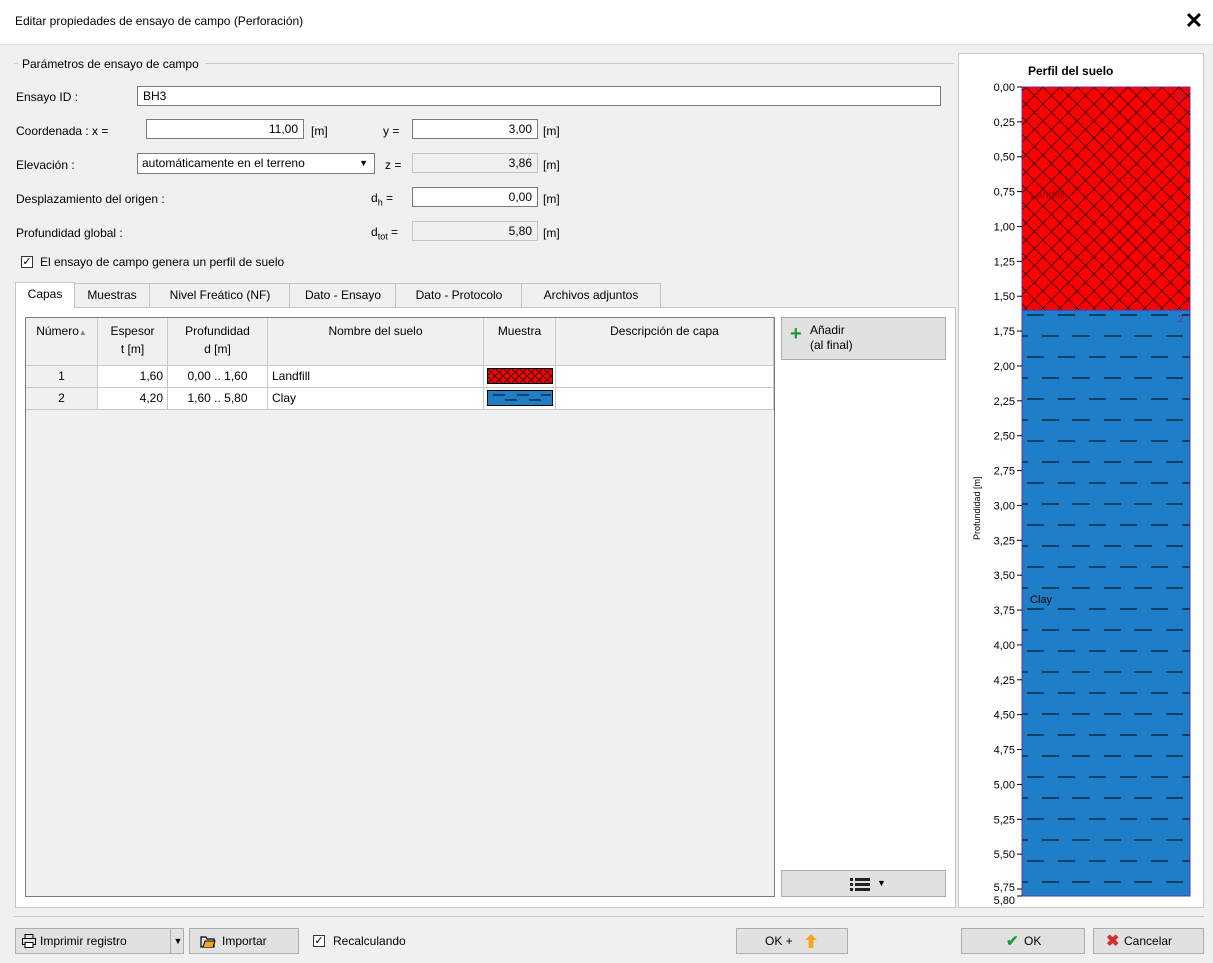  I want to click on profile-tick-label-9: 2,25, so click(1004, 402).